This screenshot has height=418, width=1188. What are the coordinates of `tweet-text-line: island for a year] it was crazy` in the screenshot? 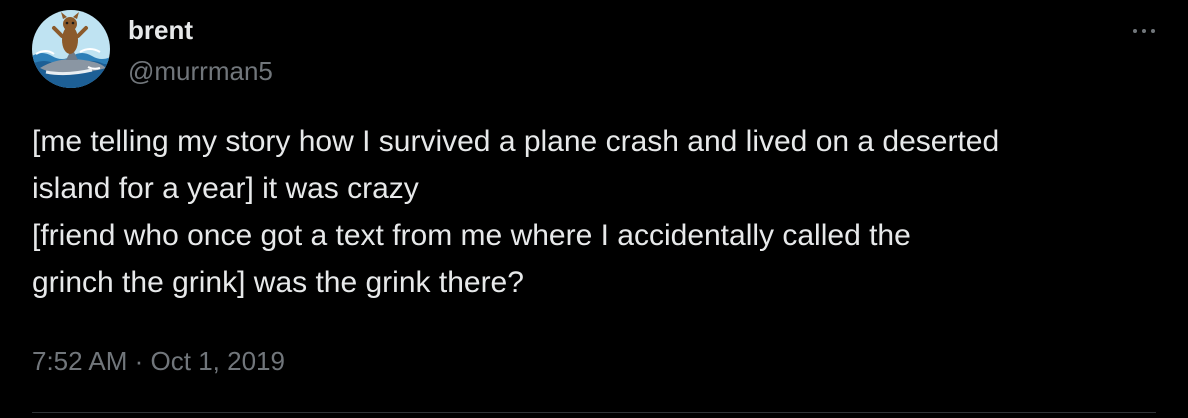 It's located at (225, 188).